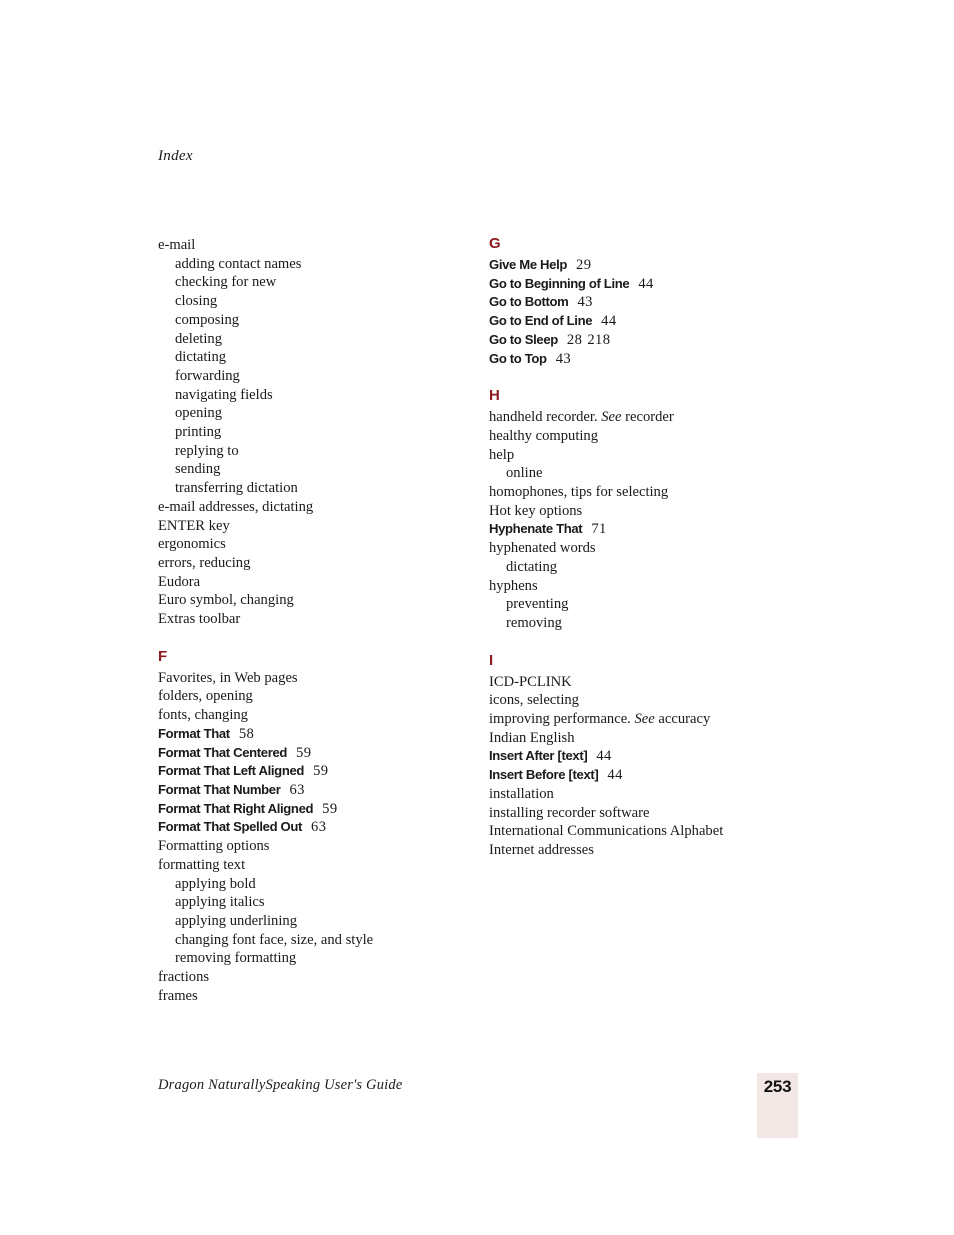  Describe the element at coordinates (647, 417) in the screenshot. I see `see-target: recorder` at that location.